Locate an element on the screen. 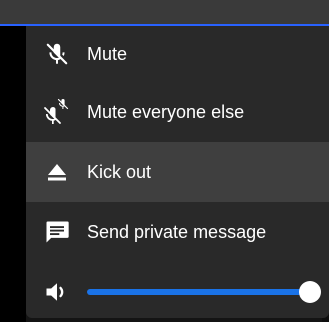 Image resolution: width=329 pixels, height=322 pixels. mute-everyone-else-label: Mute everyone else is located at coordinates (166, 111).